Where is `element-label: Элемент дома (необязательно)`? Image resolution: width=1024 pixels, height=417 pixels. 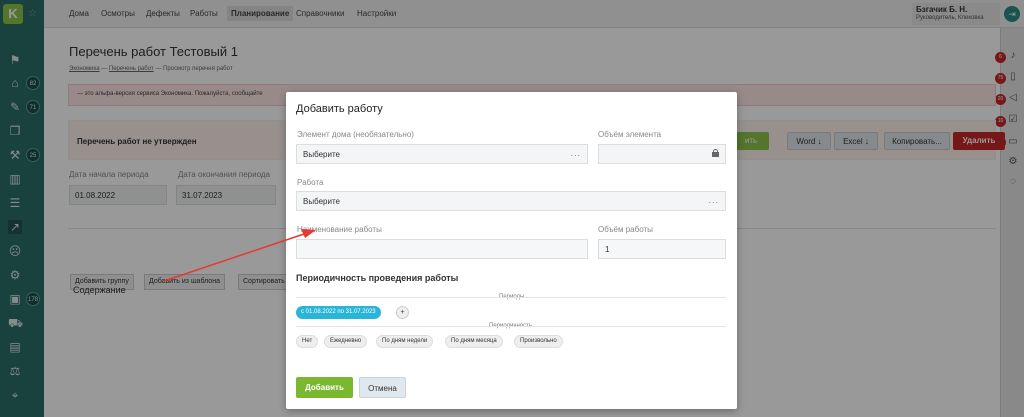 element-label: Элемент дома (необязательно) is located at coordinates (355, 134).